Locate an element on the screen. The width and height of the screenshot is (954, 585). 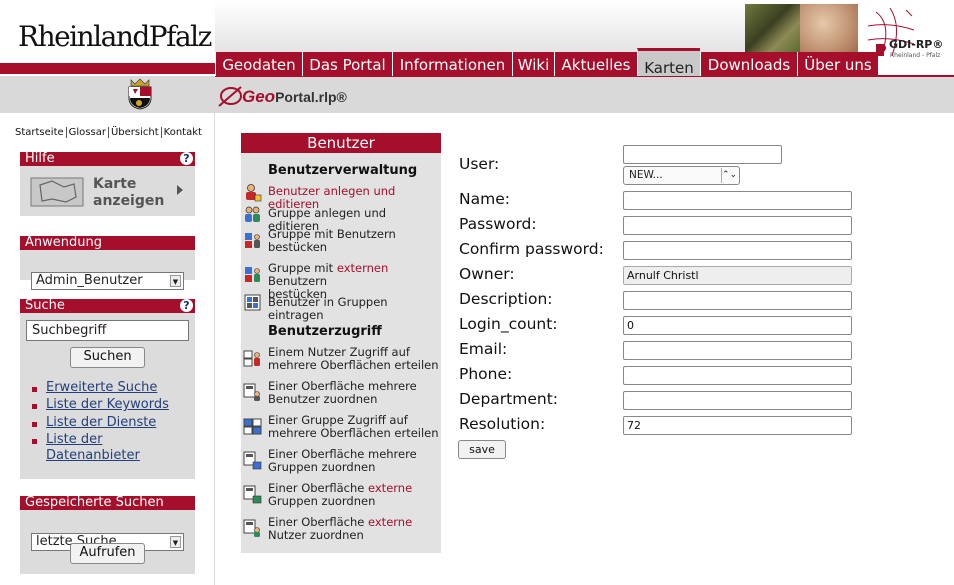
tab-geodaten: Geodaten is located at coordinates (258, 64).